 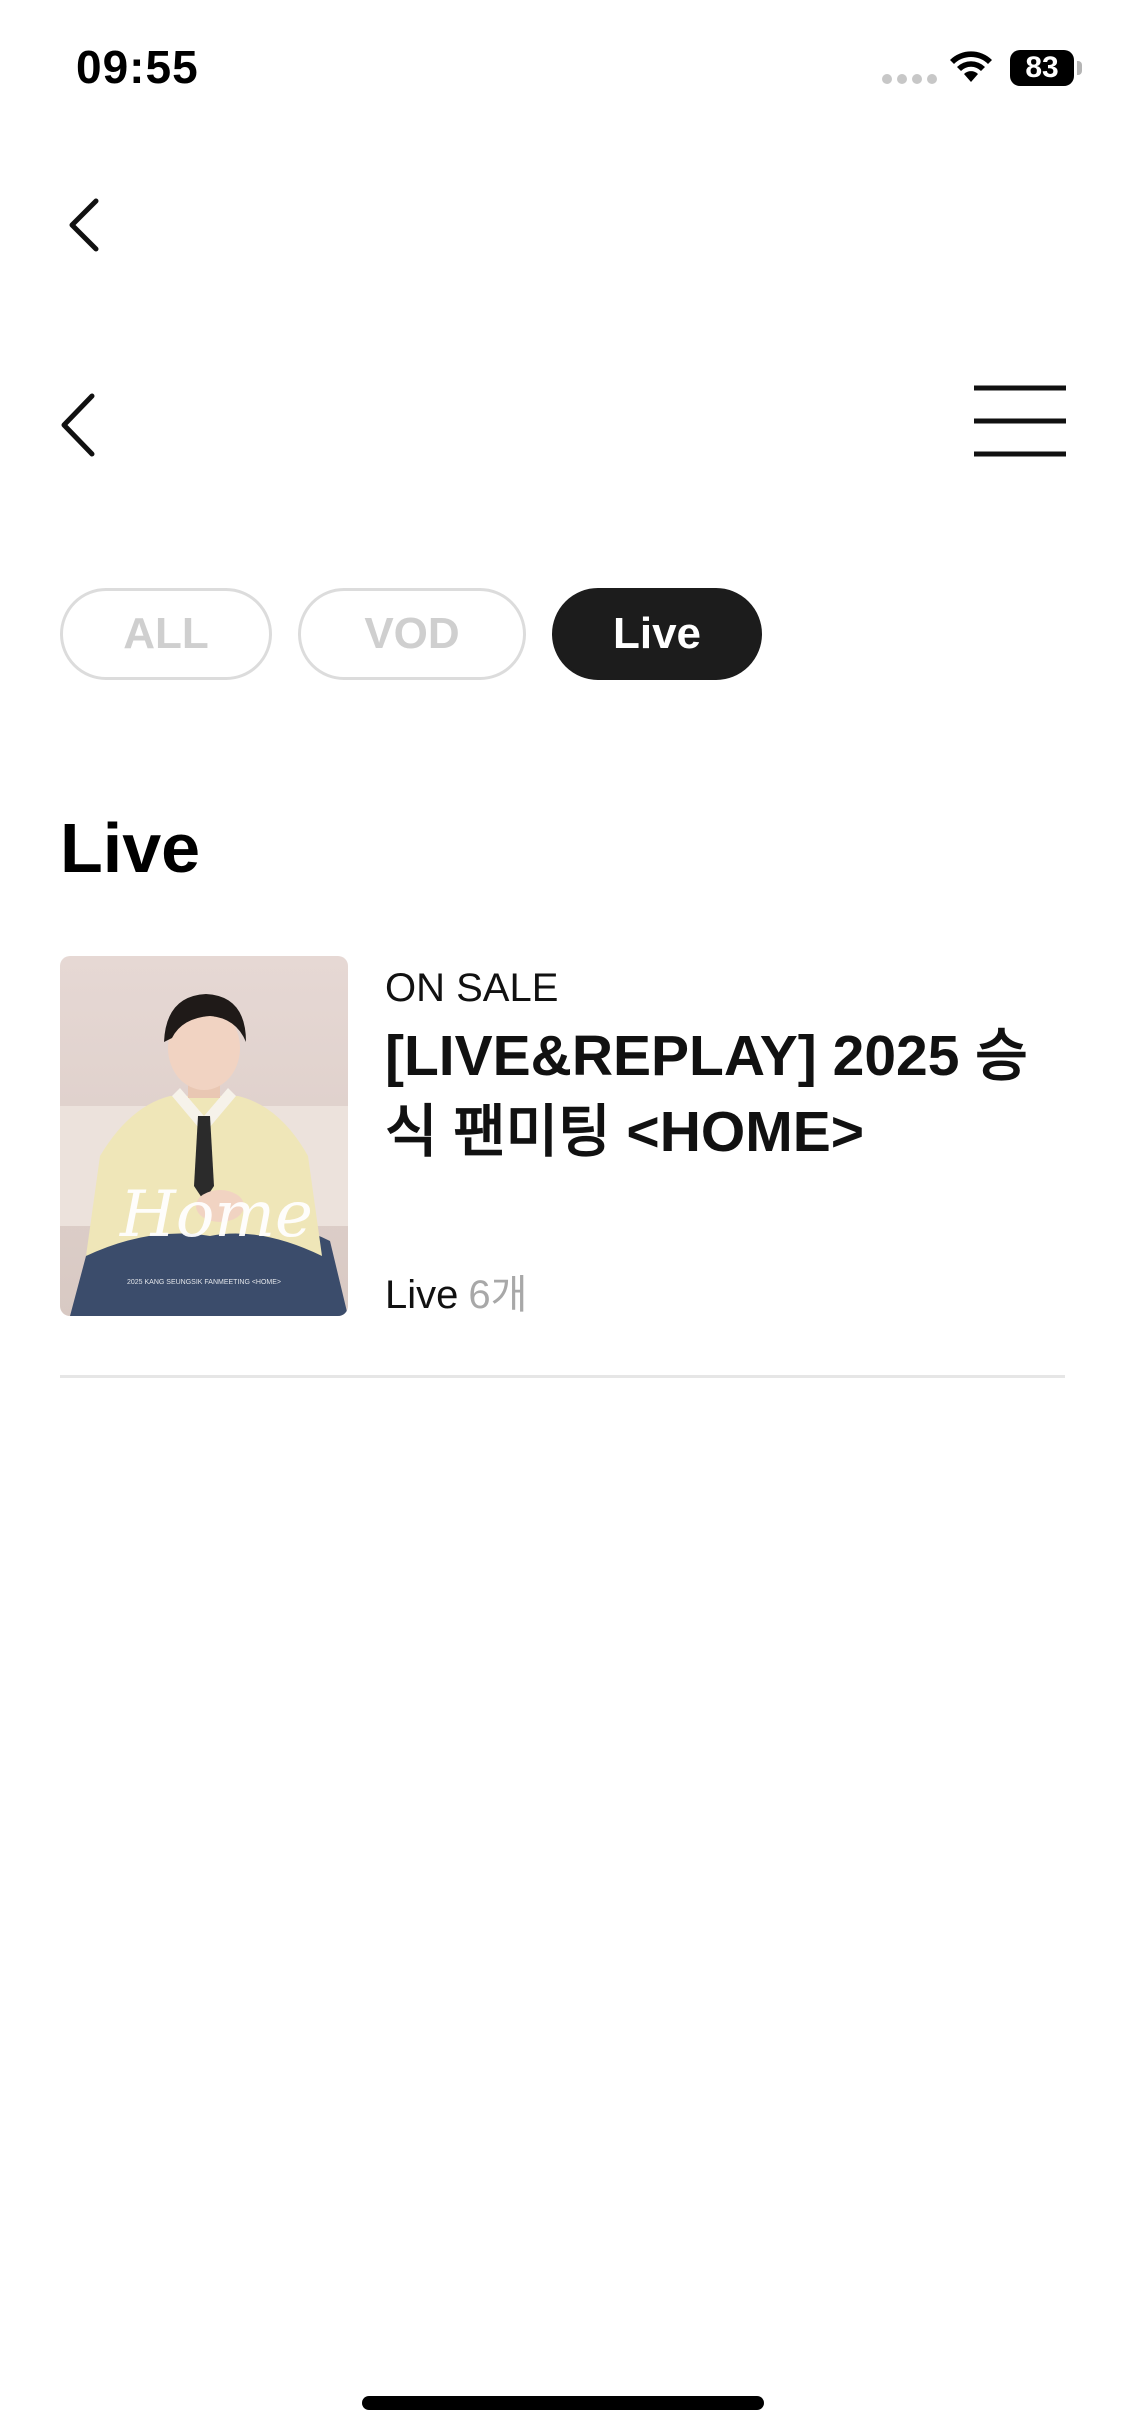 What do you see at coordinates (204, 1282) in the screenshot?
I see `thumbnail-caption: 2025 KANG SEUNGSIK FANMEETING <HOME>` at bounding box center [204, 1282].